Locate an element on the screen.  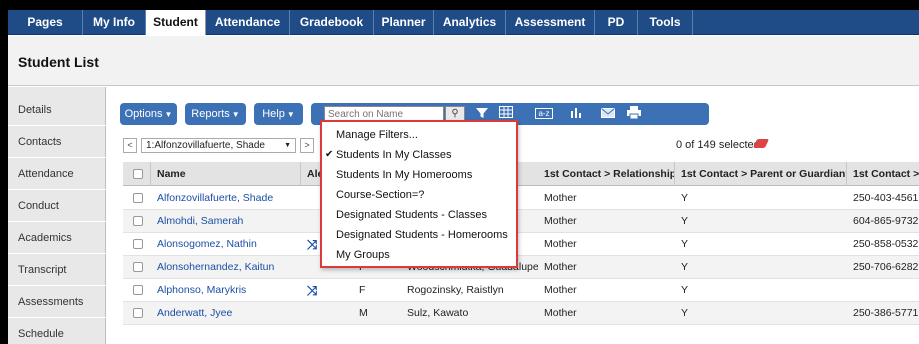
tab-analytics: Analytics is located at coordinates (470, 22).